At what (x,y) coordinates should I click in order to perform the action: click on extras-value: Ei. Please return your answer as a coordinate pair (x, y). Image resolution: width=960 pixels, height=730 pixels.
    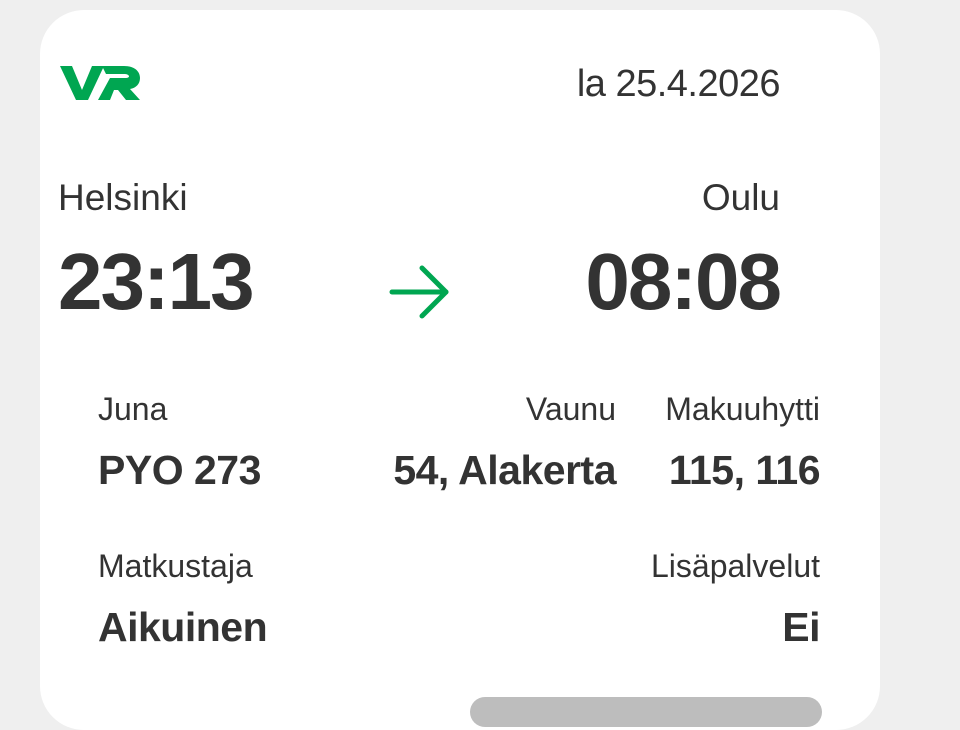
    Looking at the image, I should click on (801, 627).